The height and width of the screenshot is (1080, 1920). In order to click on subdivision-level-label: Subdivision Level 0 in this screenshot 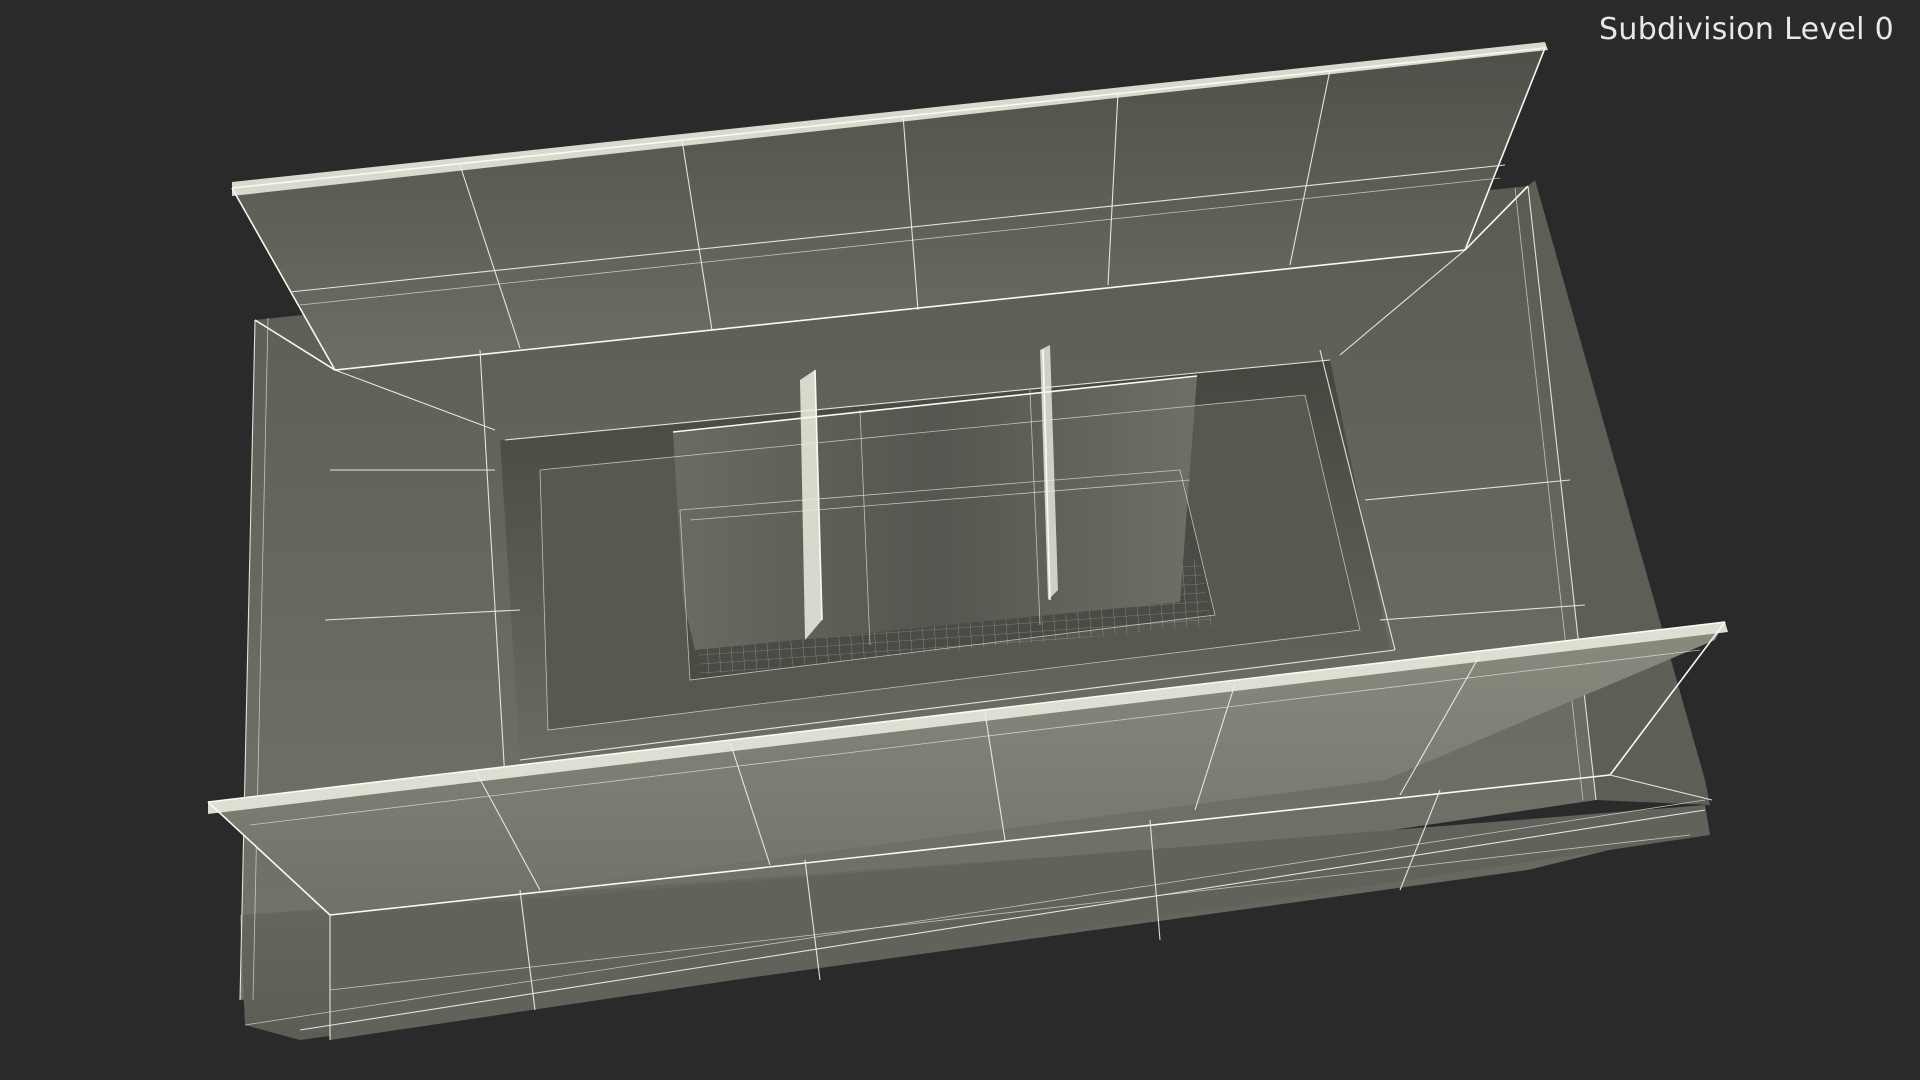, I will do `click(1746, 29)`.